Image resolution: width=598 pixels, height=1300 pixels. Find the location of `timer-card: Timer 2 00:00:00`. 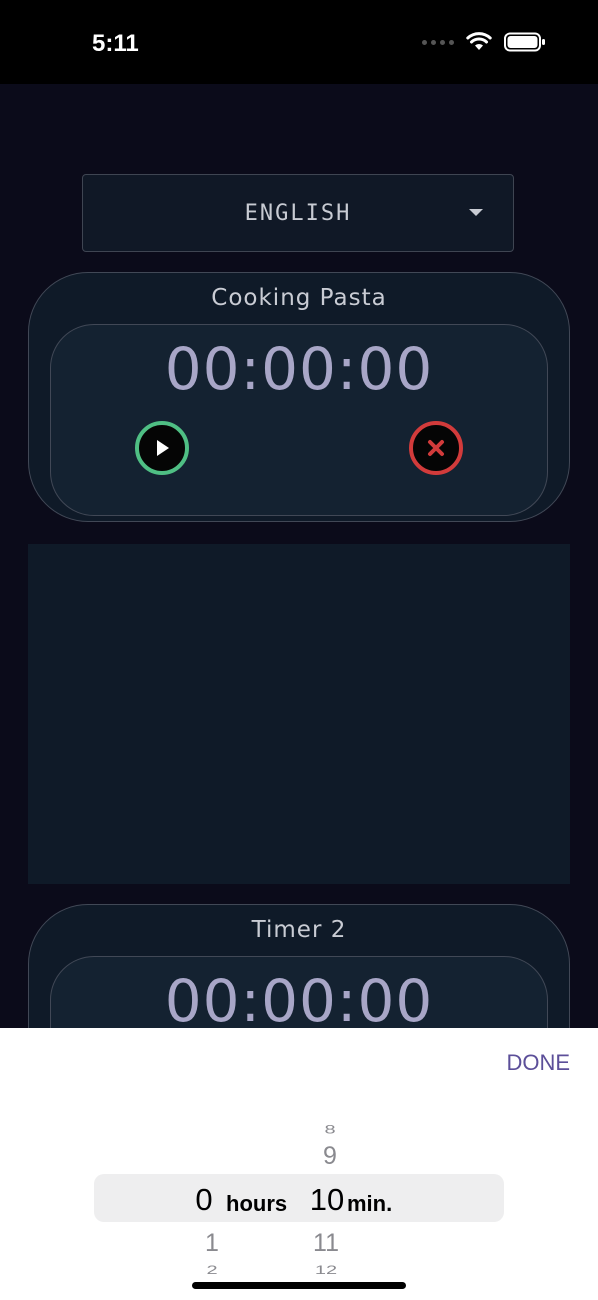

timer-card: Timer 2 00:00:00 is located at coordinates (299, 966).